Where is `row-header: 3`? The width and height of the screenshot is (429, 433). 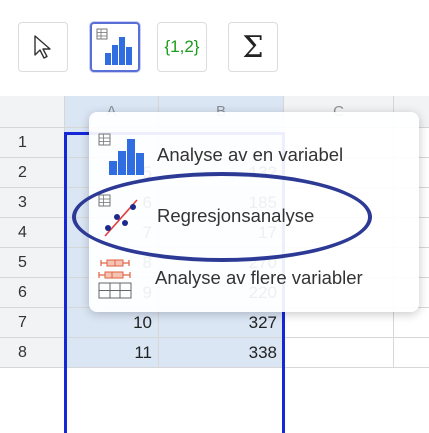 row-header: 3 is located at coordinates (32, 202).